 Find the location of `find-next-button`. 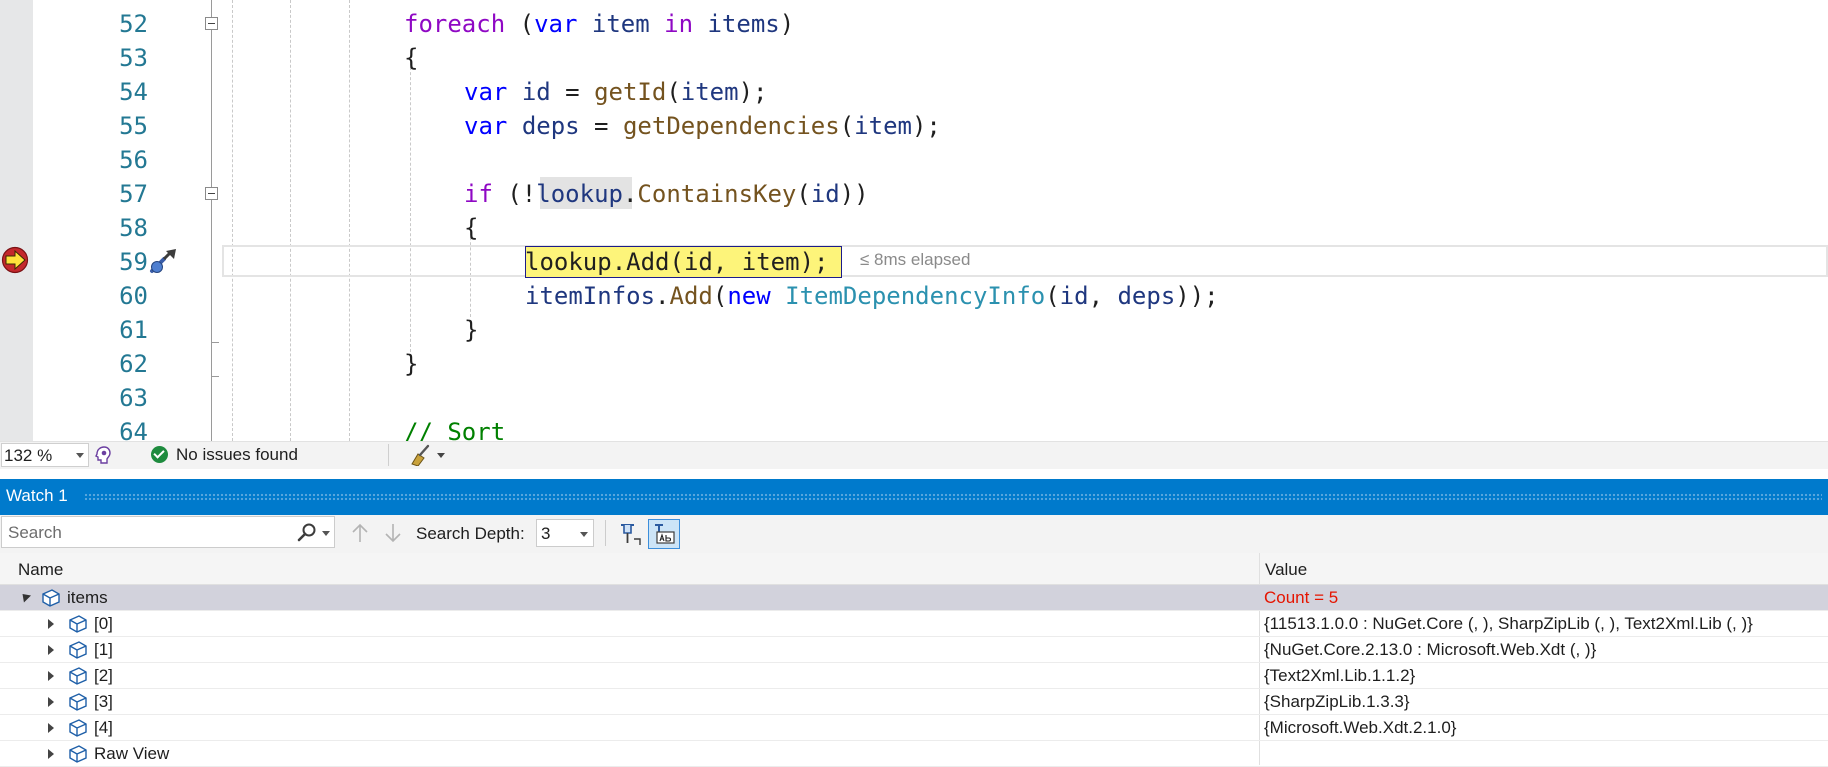

find-next-button is located at coordinates (393, 533).